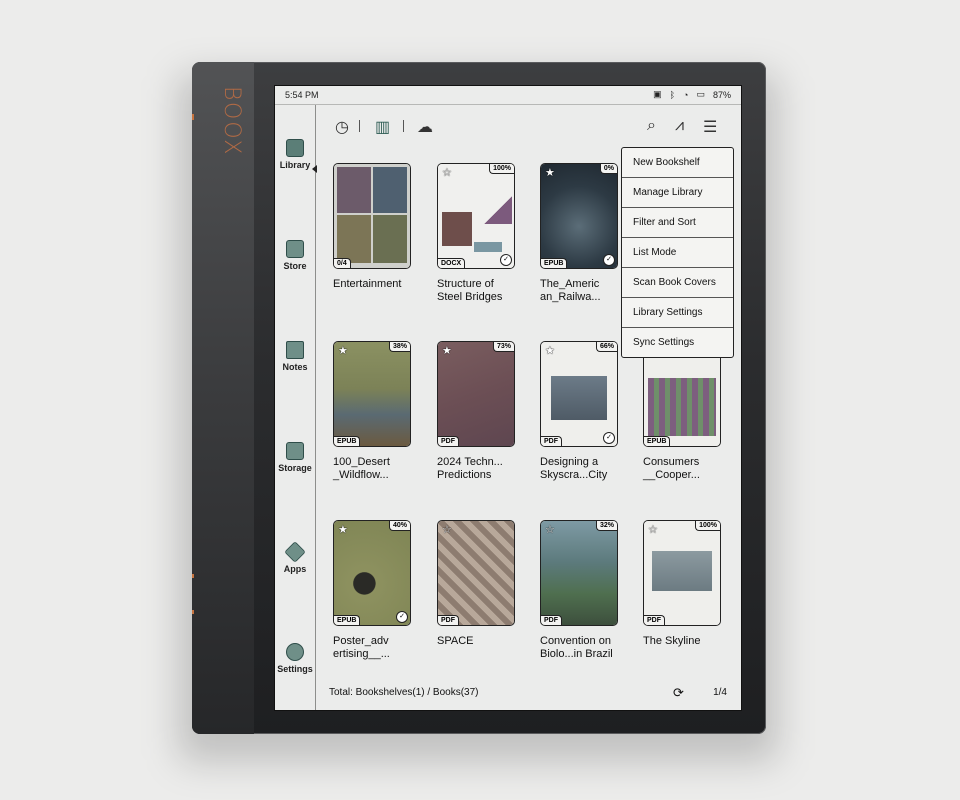  What do you see at coordinates (679, 126) in the screenshot?
I see `statistics-icon: ⩘` at bounding box center [679, 126].